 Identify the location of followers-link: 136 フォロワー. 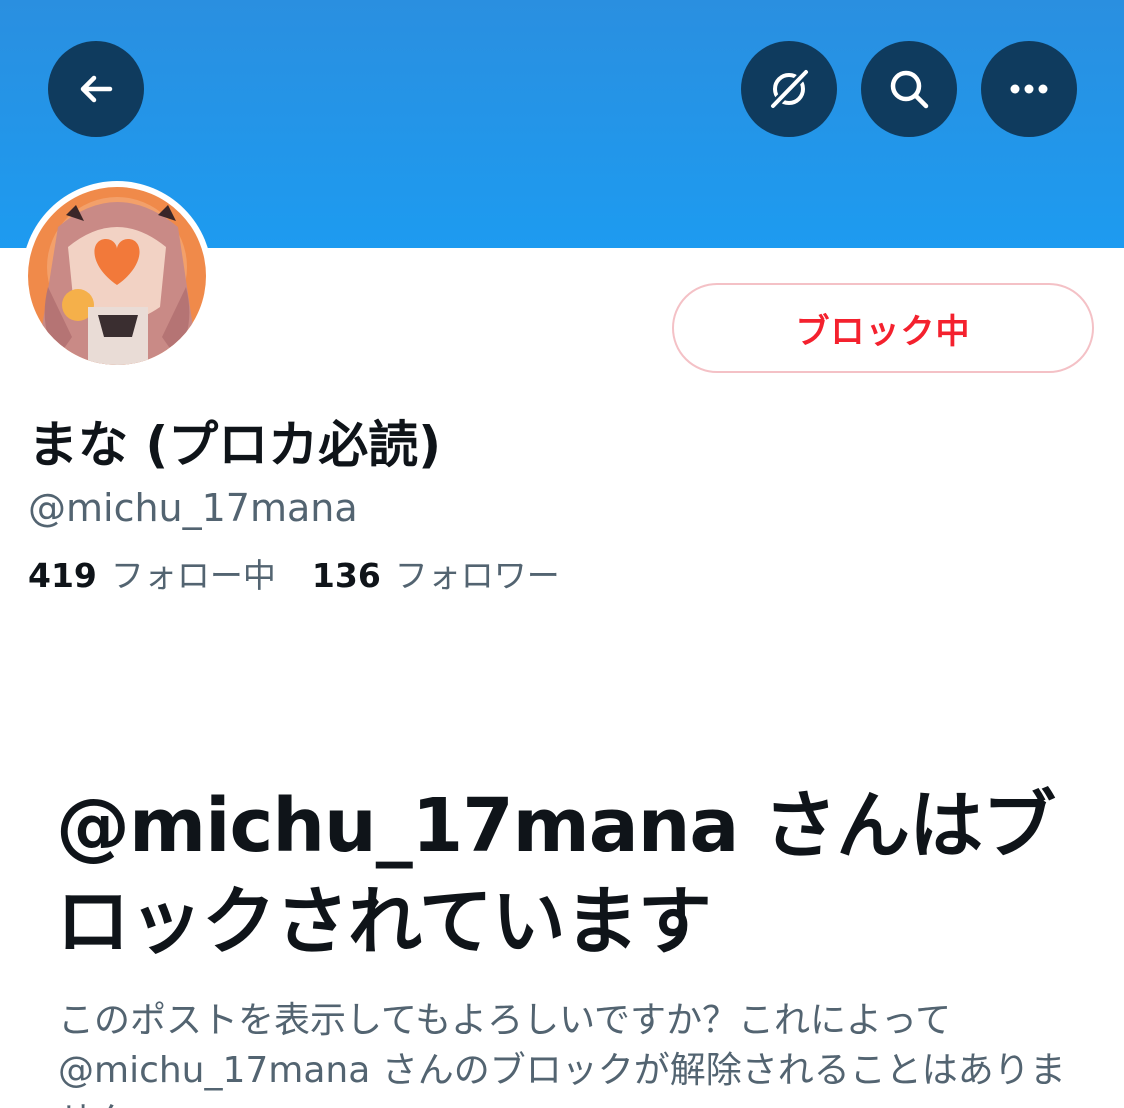
(436, 573).